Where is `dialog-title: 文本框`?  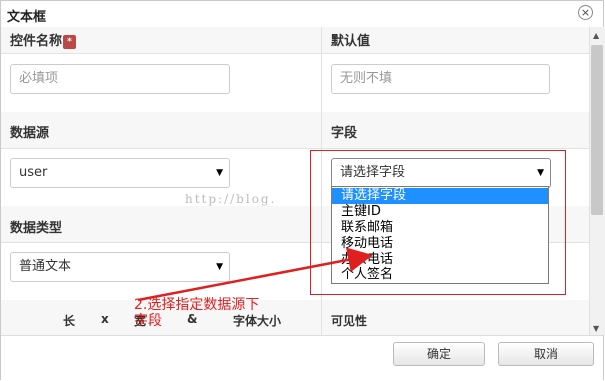 dialog-title: 文本框 is located at coordinates (27, 17).